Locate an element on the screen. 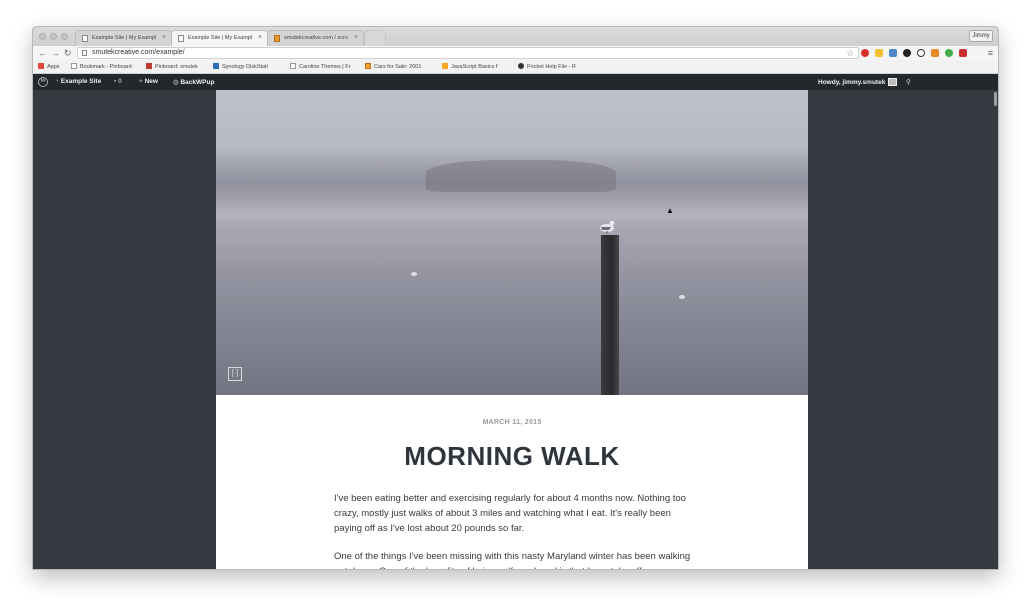  block-extension-icon is located at coordinates (921, 53).